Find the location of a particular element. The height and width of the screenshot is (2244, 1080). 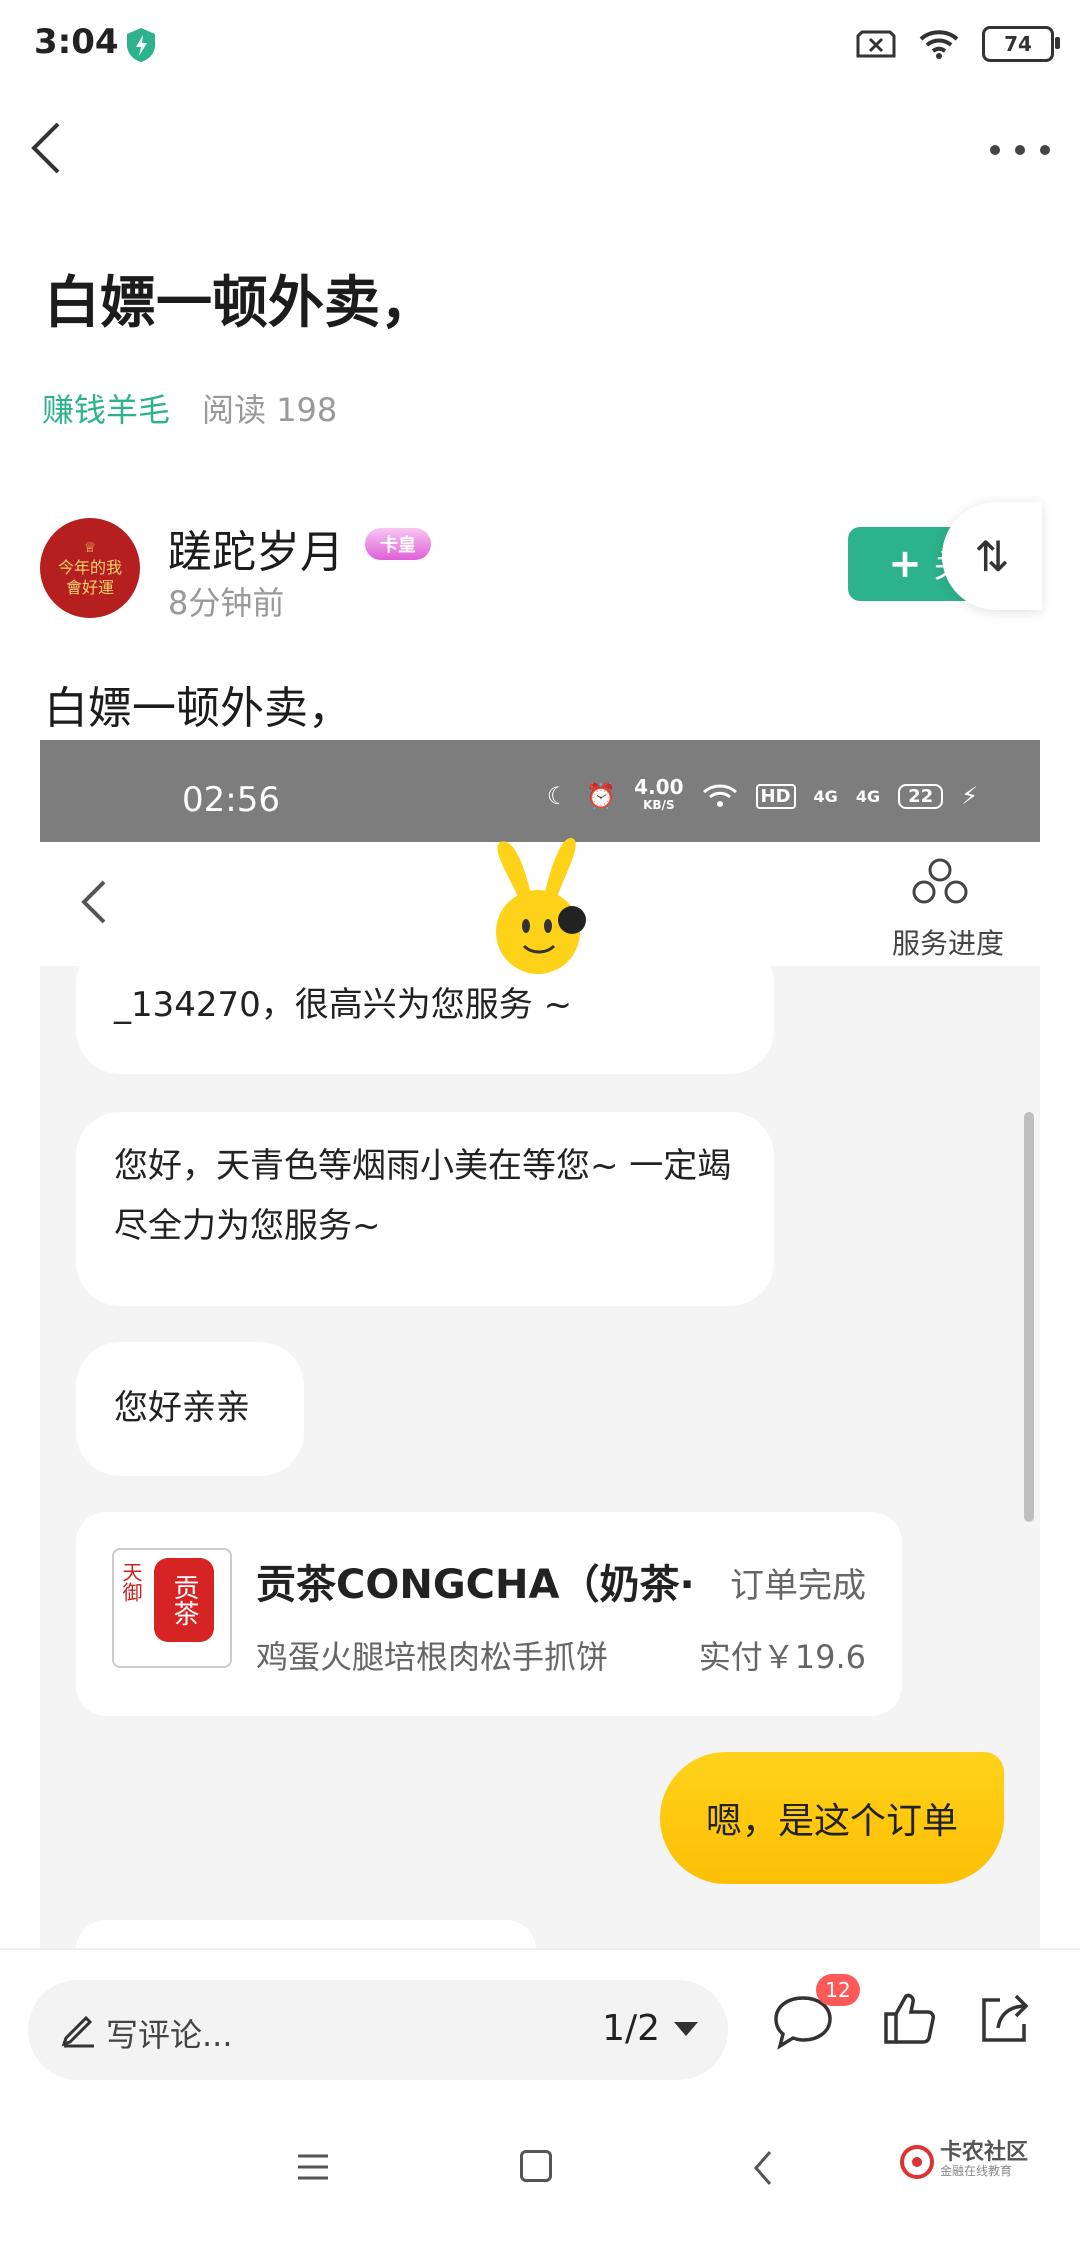

avatar: ♕ 今年的我 會好運 is located at coordinates (90, 568).